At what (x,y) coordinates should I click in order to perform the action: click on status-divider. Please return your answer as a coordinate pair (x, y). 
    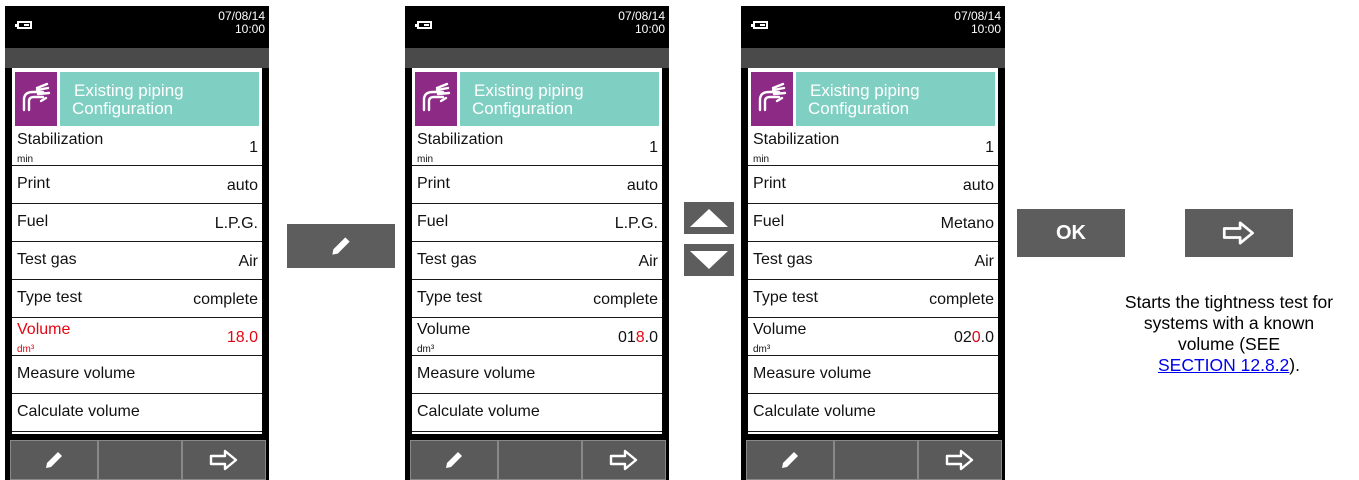
    Looking at the image, I should click on (873, 58).